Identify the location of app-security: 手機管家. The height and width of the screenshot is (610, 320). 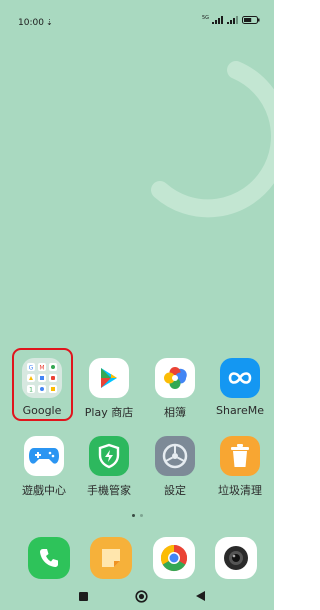
(109, 467).